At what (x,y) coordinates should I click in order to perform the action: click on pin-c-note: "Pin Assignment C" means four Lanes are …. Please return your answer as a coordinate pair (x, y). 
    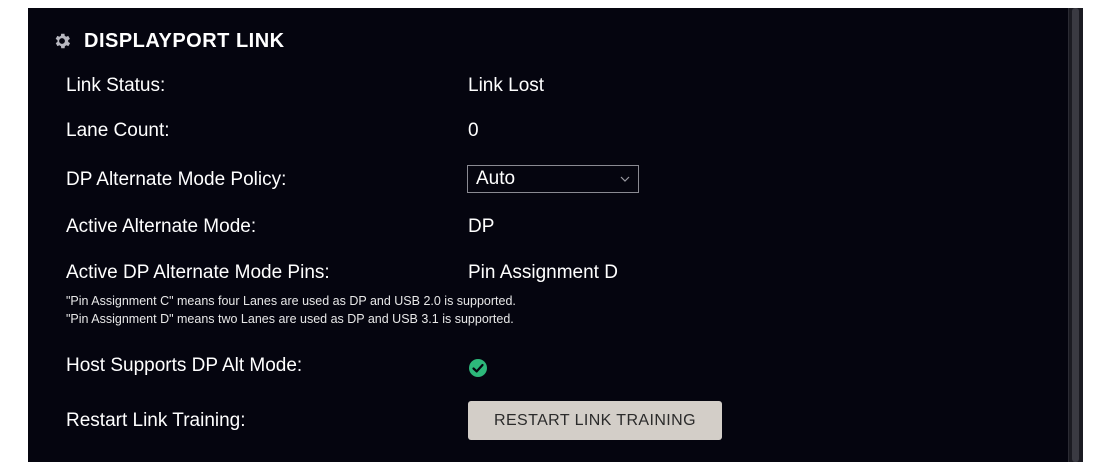
    Looking at the image, I should click on (291, 301).